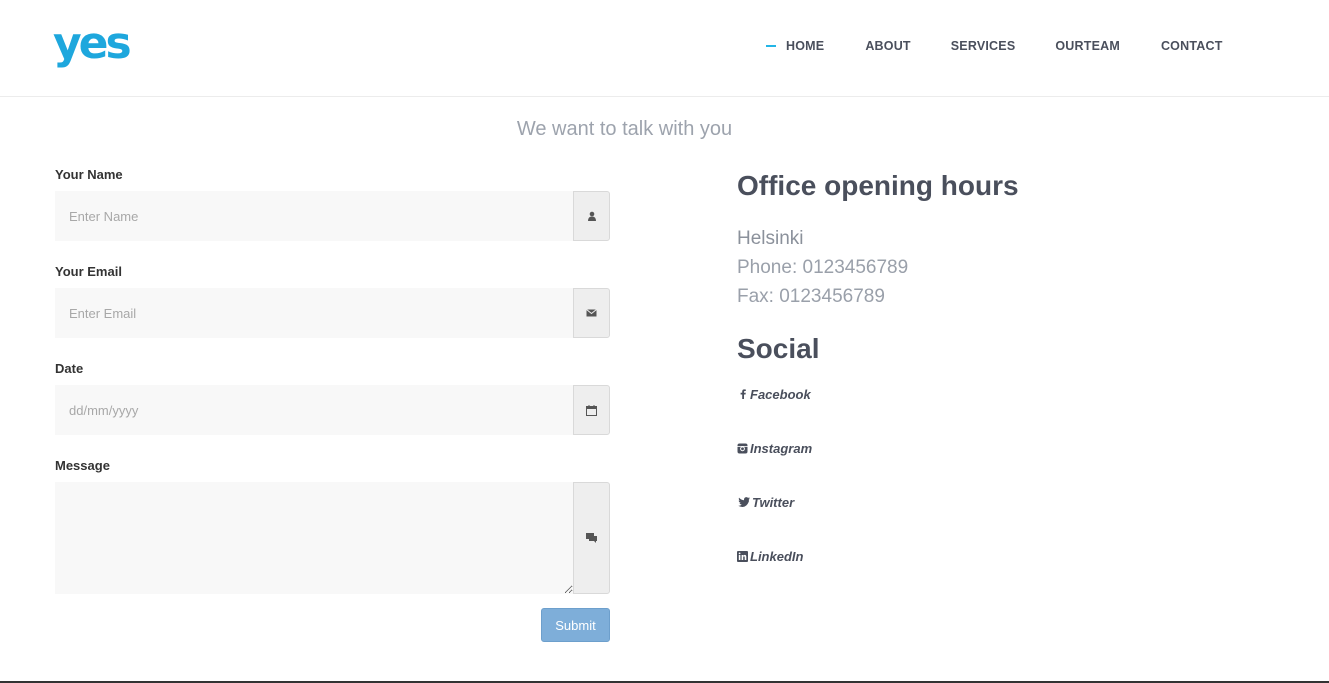  What do you see at coordinates (742, 394) in the screenshot?
I see `facebook-icon` at bounding box center [742, 394].